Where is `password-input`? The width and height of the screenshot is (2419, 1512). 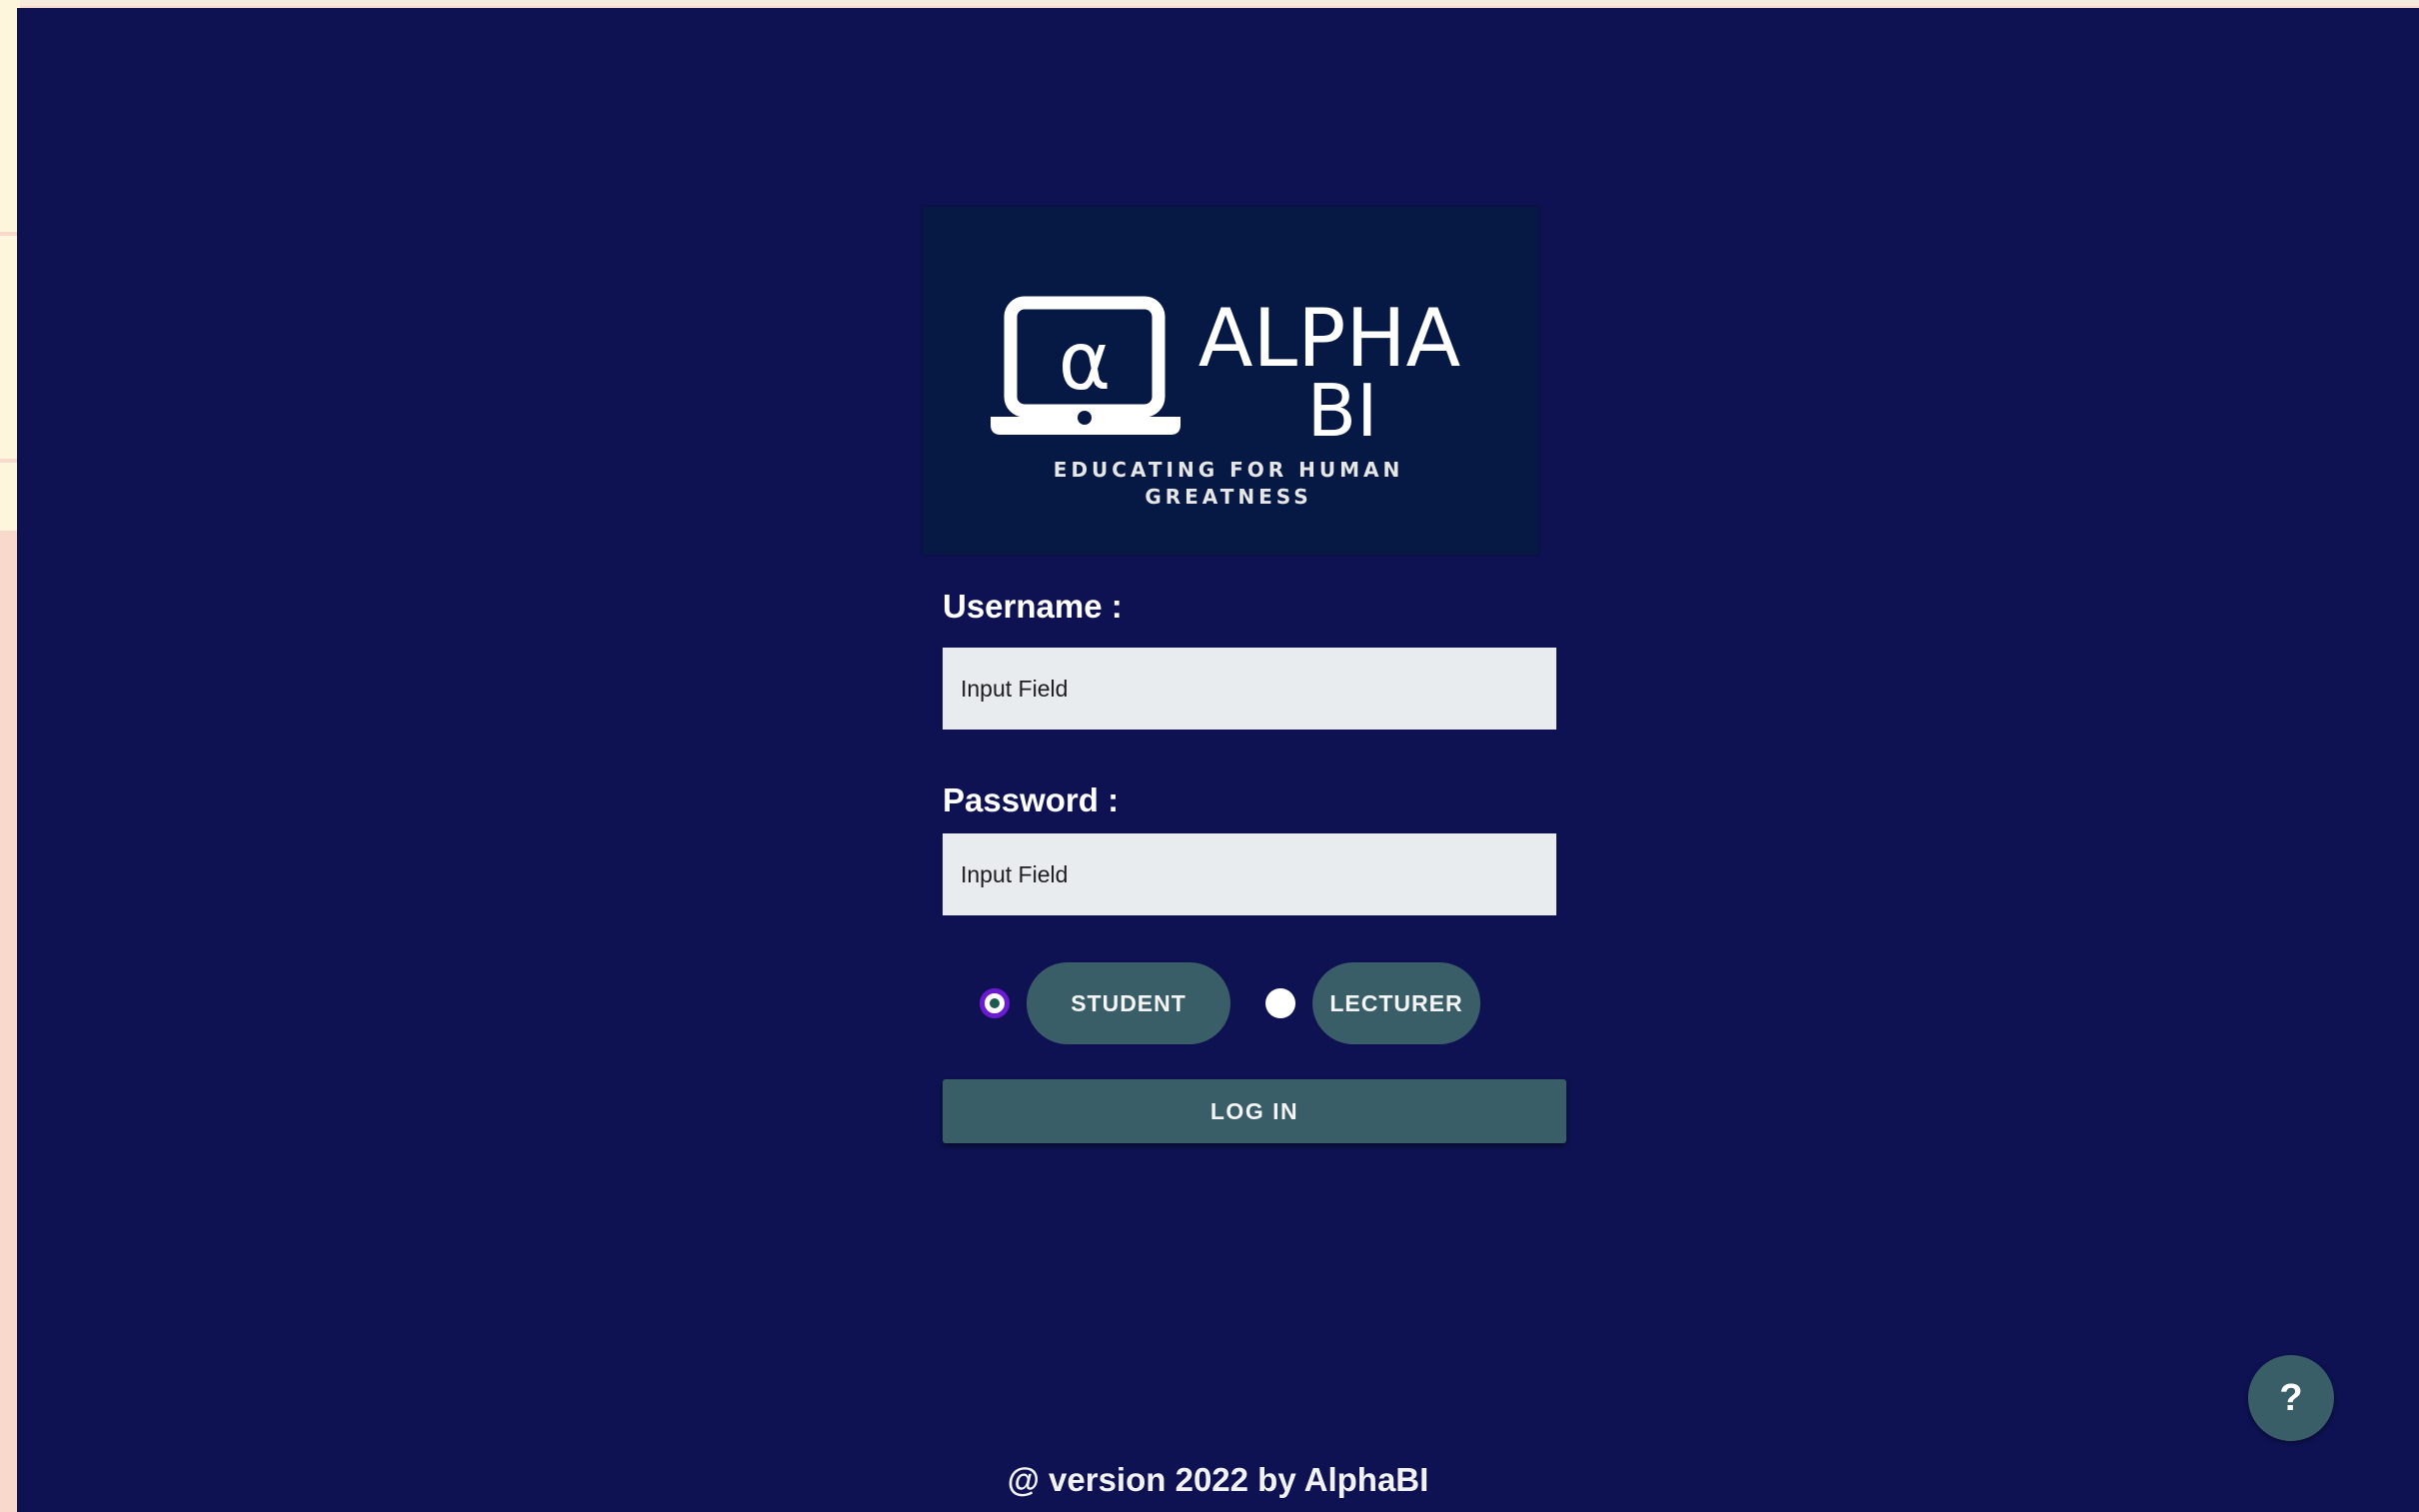
password-input is located at coordinates (1249, 874).